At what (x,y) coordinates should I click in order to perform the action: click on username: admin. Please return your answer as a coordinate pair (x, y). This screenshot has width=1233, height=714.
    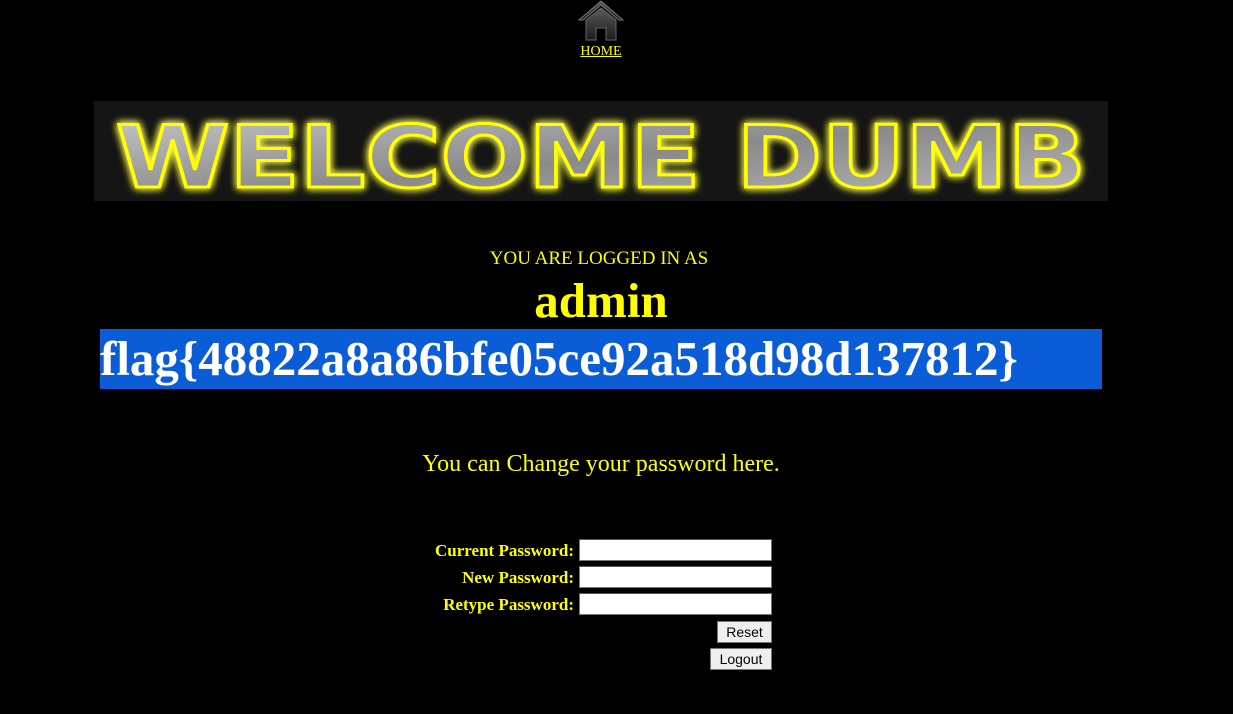
    Looking at the image, I should click on (601, 300).